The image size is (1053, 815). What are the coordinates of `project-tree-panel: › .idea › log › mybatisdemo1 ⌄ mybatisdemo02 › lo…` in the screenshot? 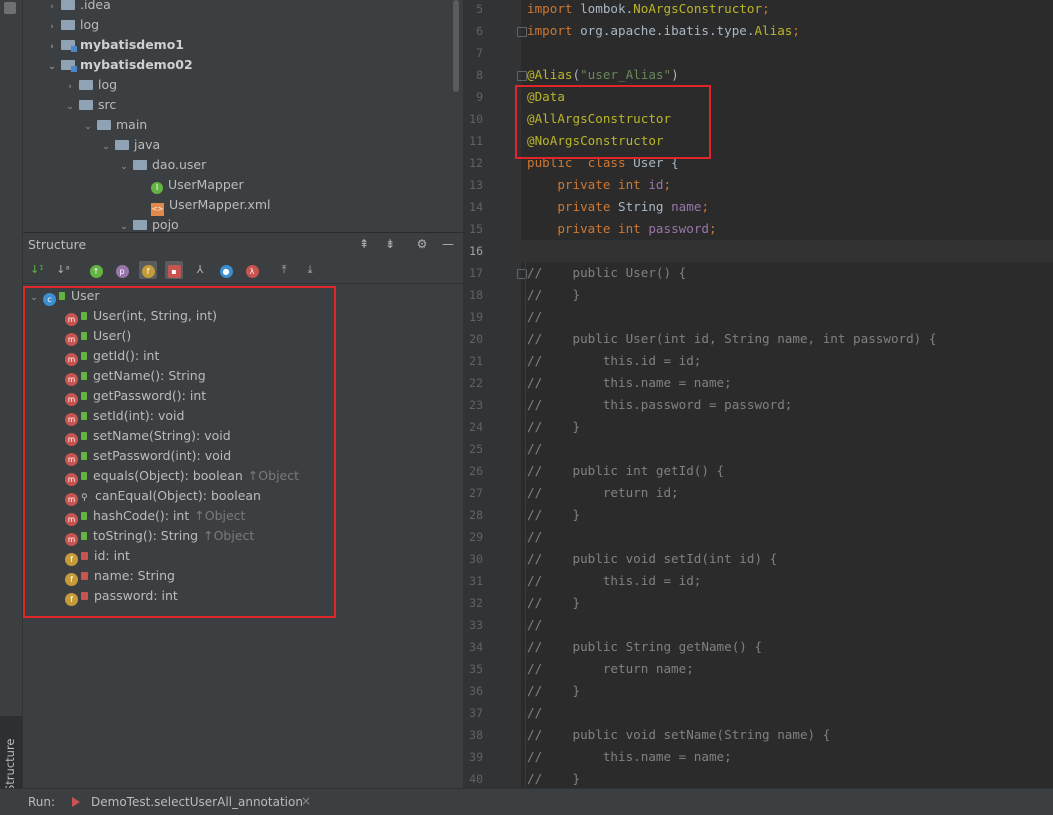 It's located at (243, 116).